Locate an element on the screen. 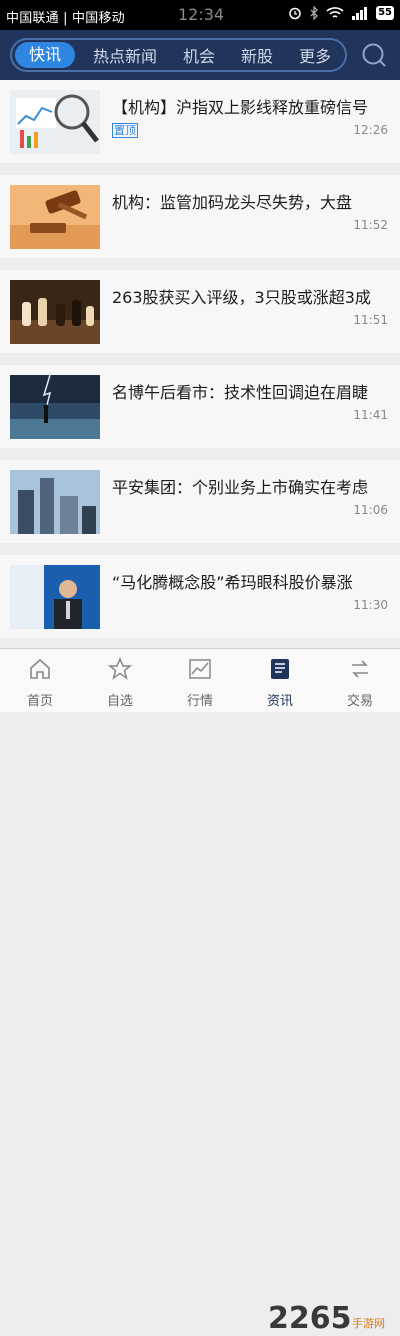 The height and width of the screenshot is (1336, 400). news-item: 【机构】沪指双上影线释放重磅信号 置顶 12:26 is located at coordinates (200, 121).